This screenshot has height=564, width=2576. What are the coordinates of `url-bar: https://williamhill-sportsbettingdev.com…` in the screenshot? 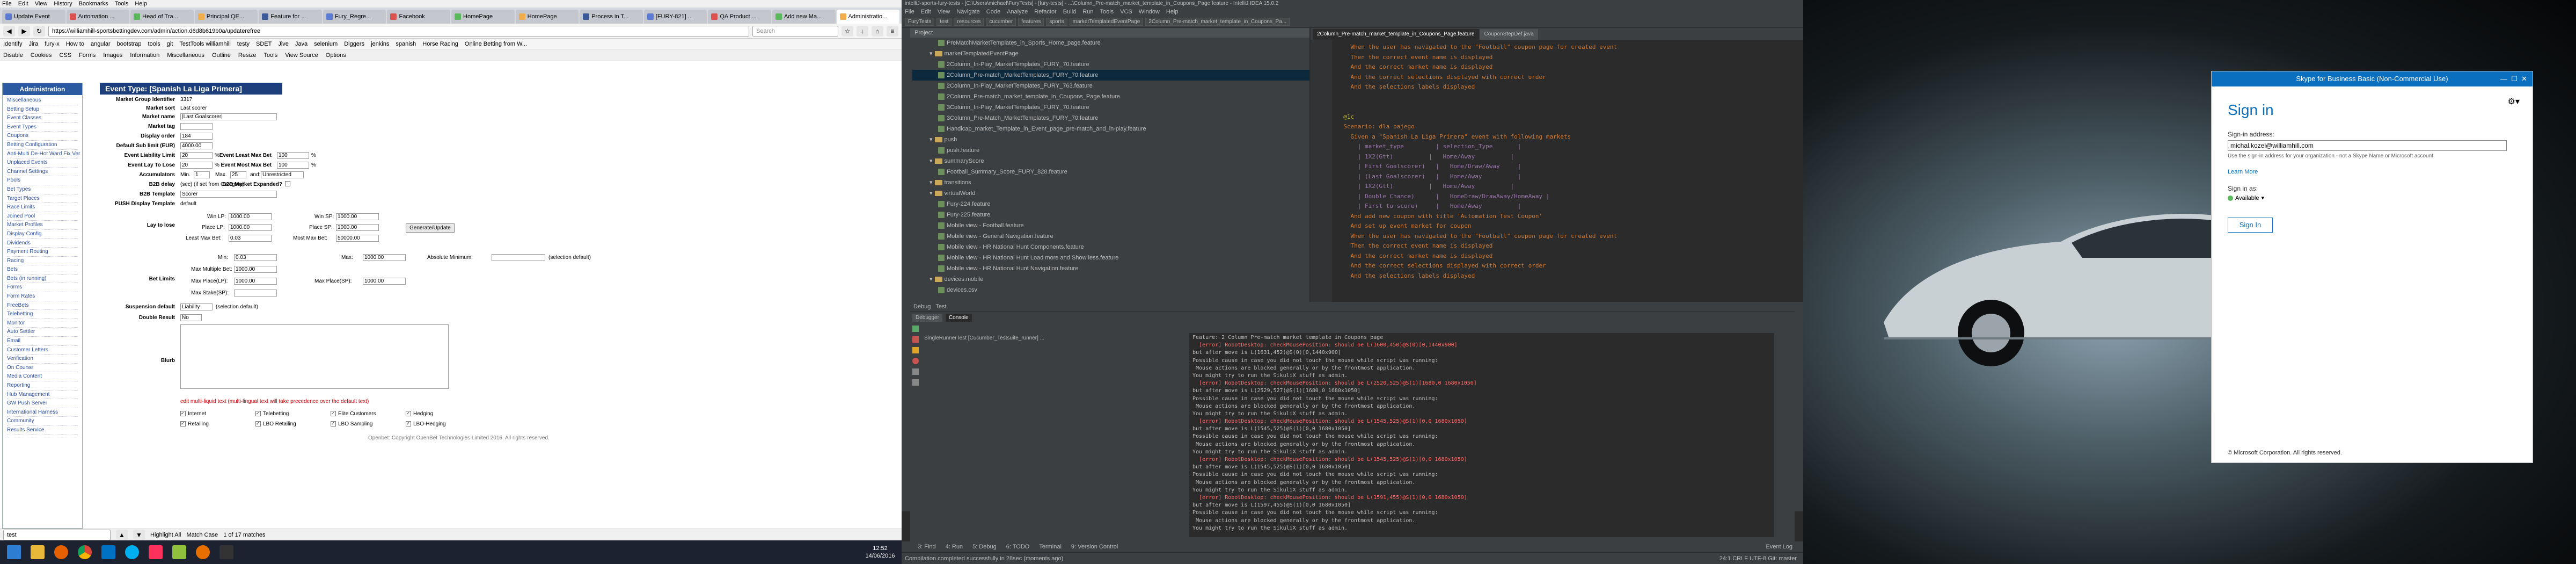 It's located at (398, 31).